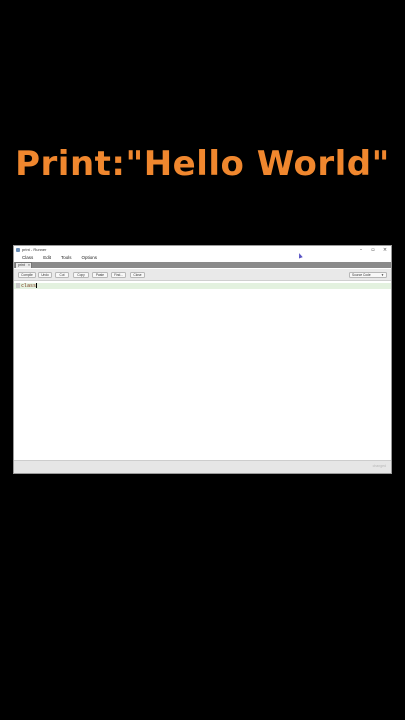 This screenshot has height=720, width=405. Describe the element at coordinates (90, 257) in the screenshot. I see `menu-options: Options` at that location.